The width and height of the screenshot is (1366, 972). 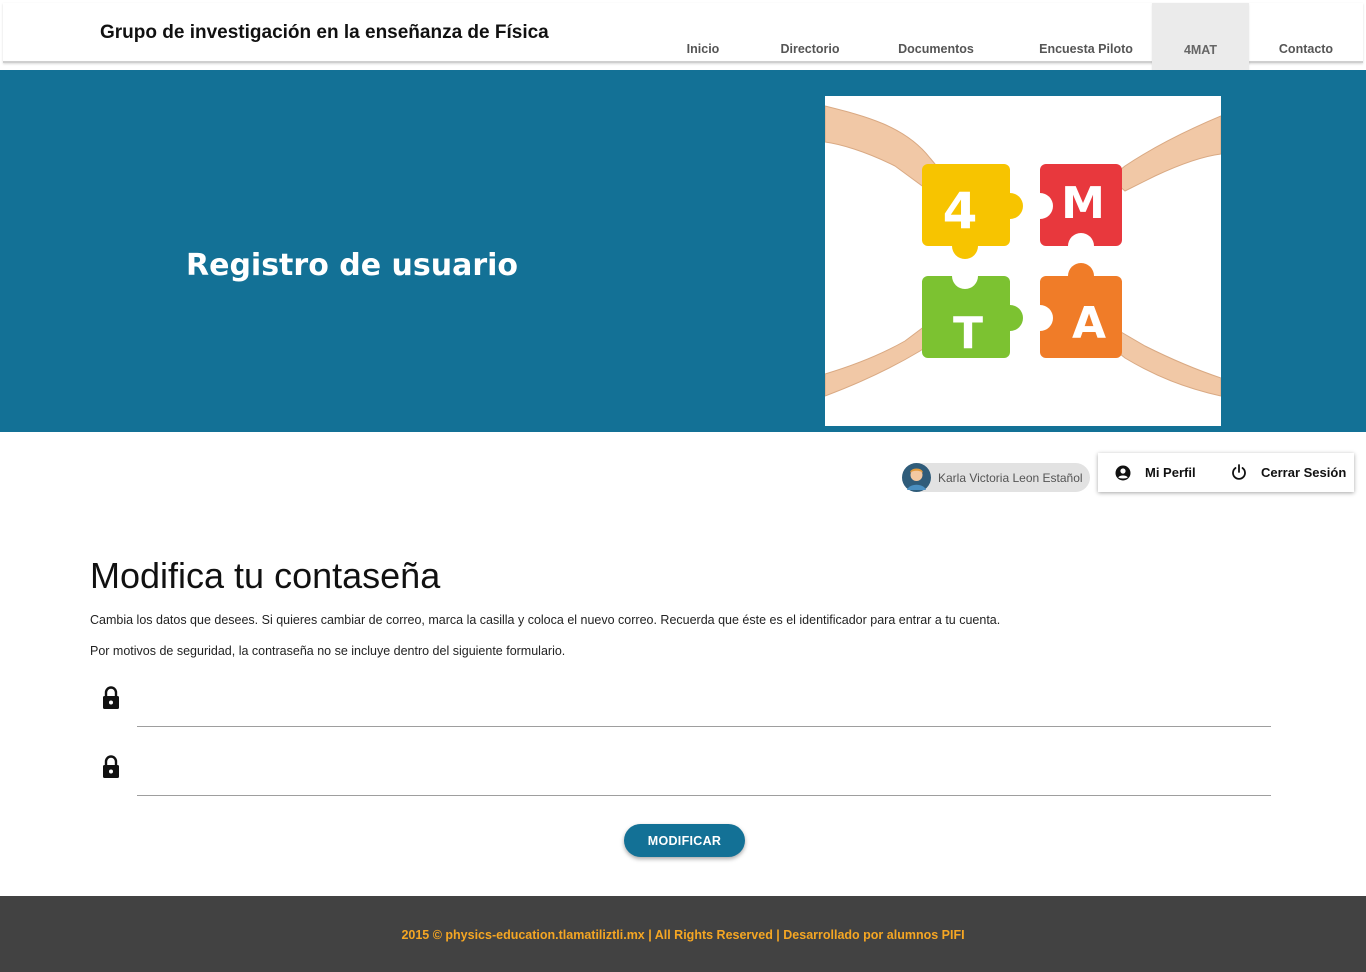 I want to click on nav-contacto: Contacto, so click(x=1306, y=32).